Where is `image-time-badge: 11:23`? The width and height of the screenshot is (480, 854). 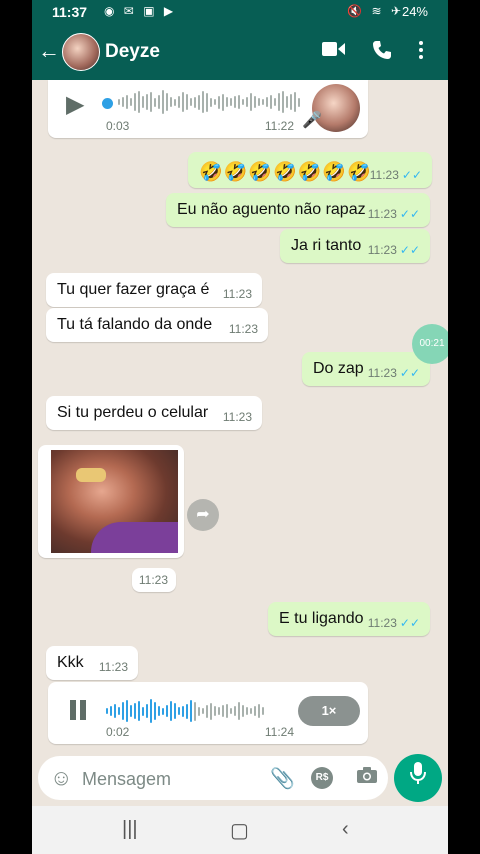
image-time-badge: 11:23 is located at coordinates (154, 580).